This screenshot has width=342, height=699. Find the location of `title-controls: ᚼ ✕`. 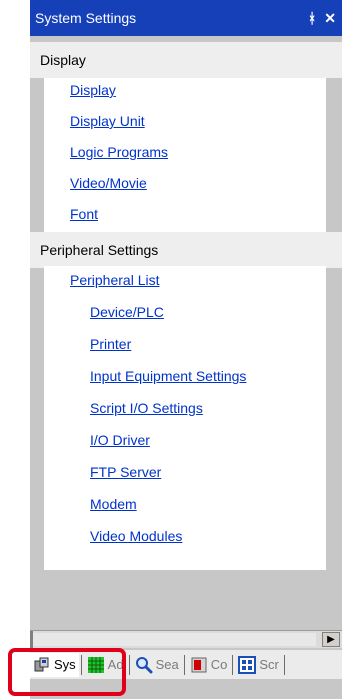

title-controls: ᚼ ✕ is located at coordinates (322, 18).